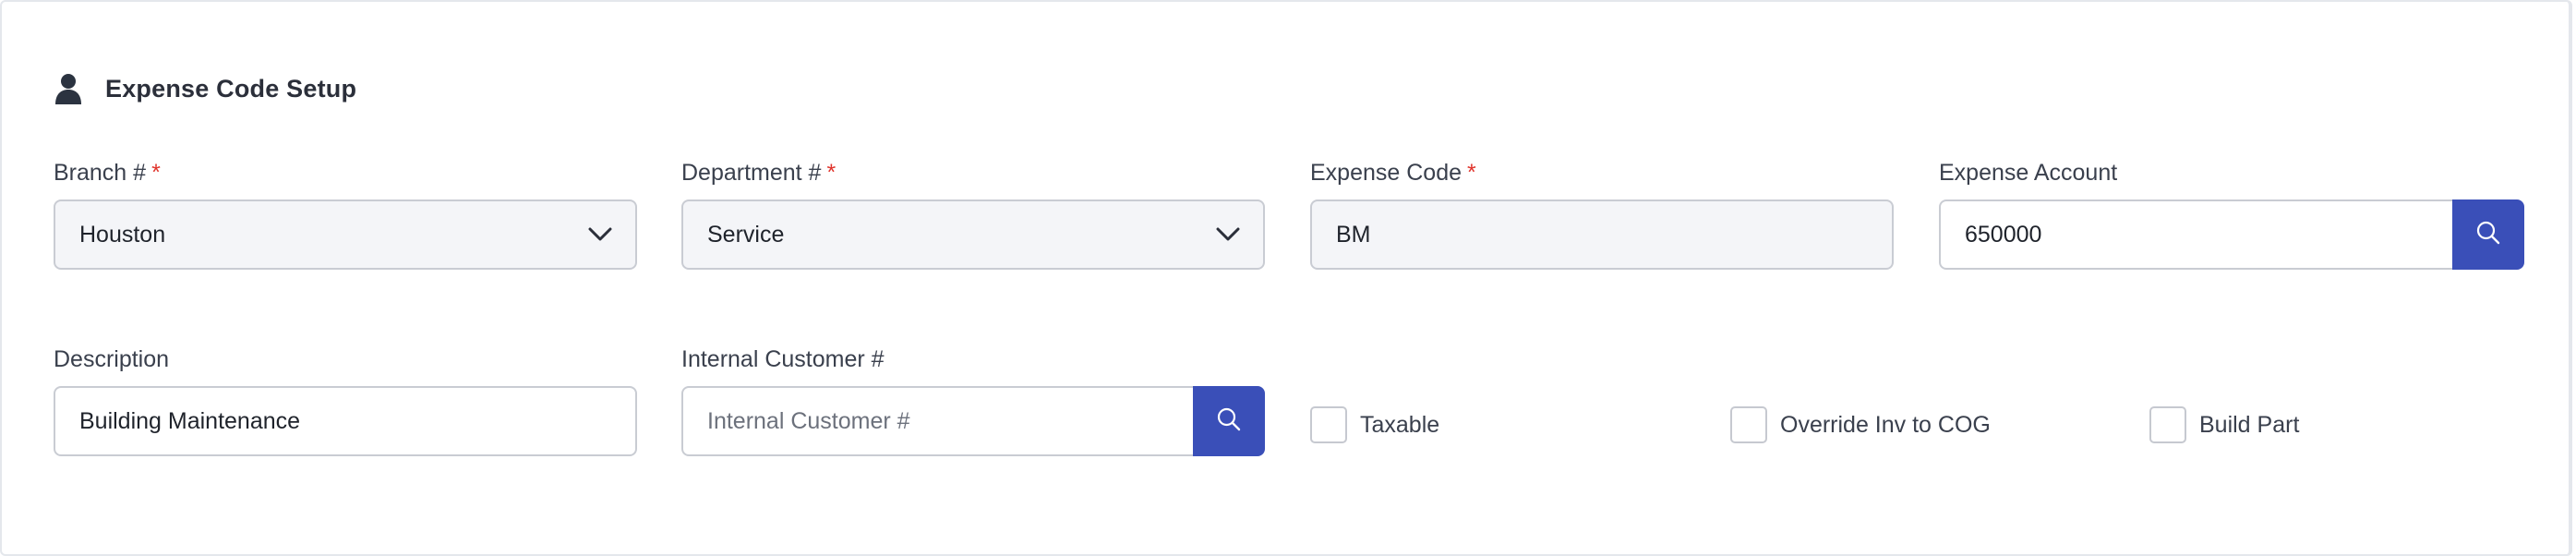  What do you see at coordinates (122, 234) in the screenshot?
I see `branch-select-value: Houston` at bounding box center [122, 234].